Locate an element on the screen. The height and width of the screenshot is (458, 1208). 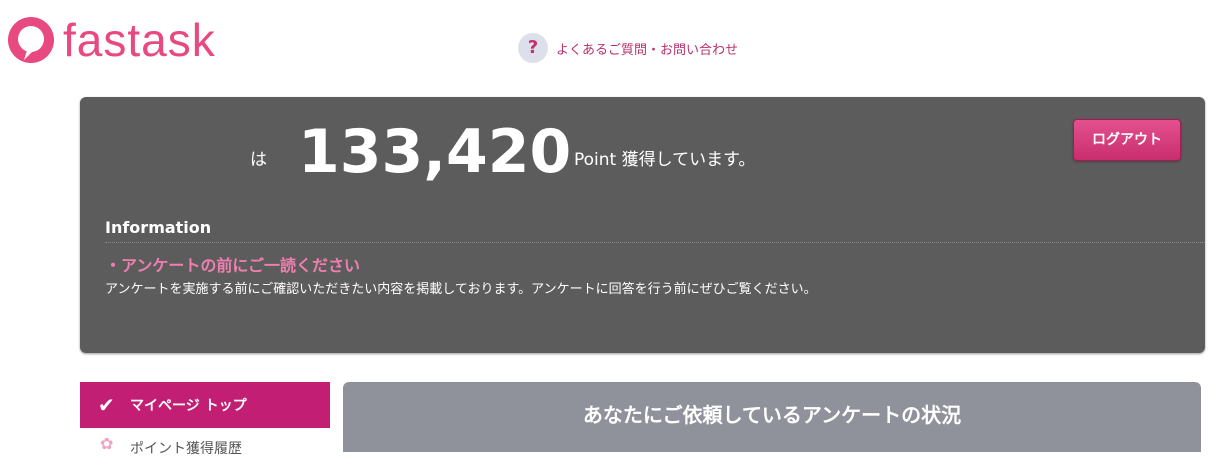
points-value: 133,420 is located at coordinates (435, 152).